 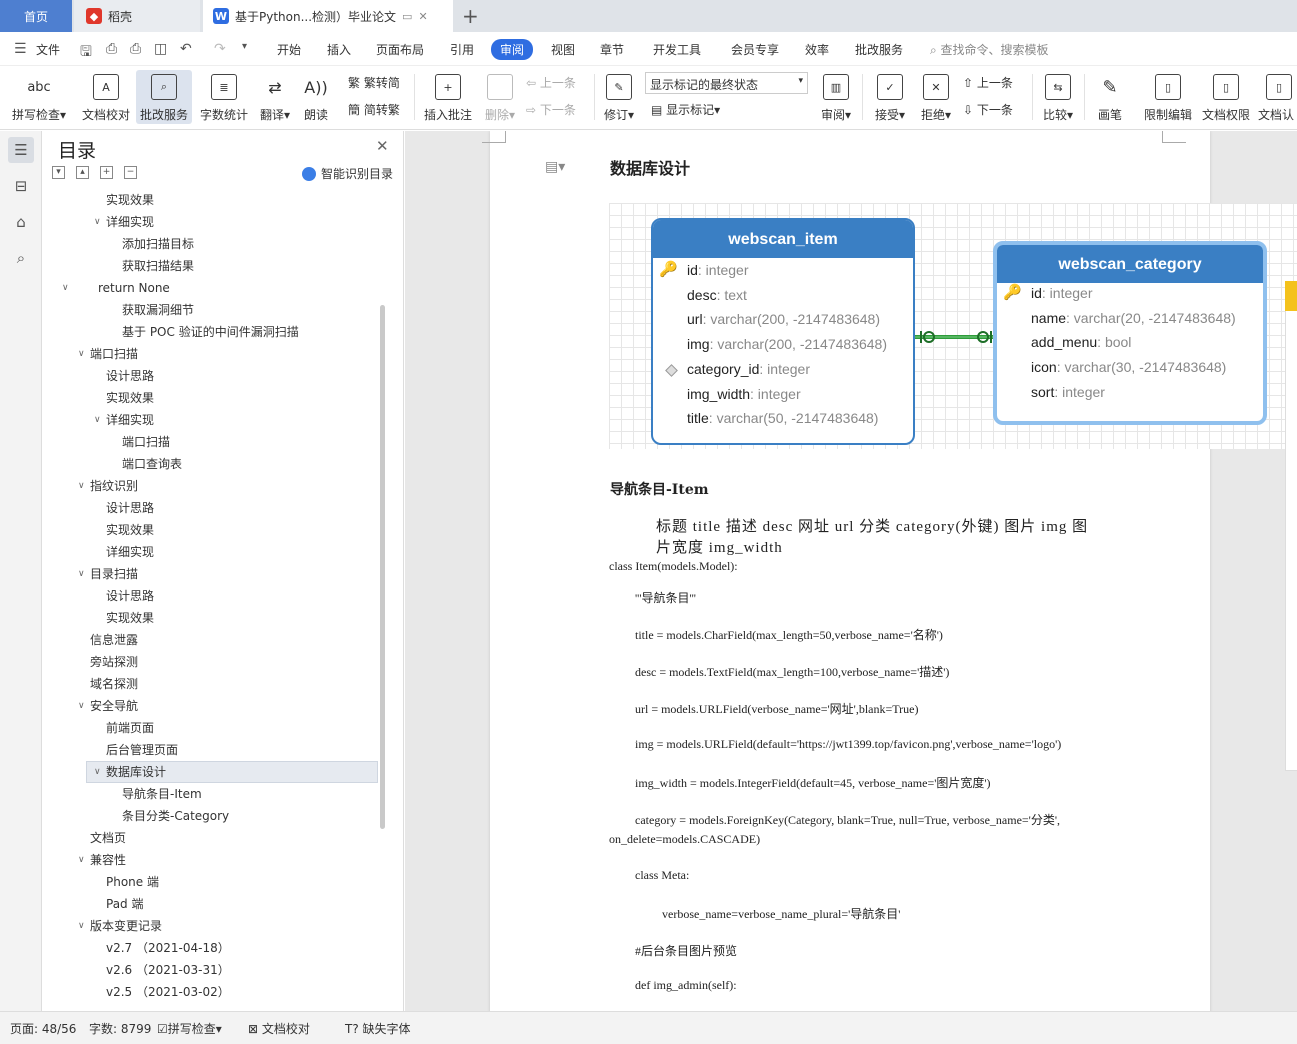 I want to click on correct-service-button: ⌕ 批改服务, so click(x=164, y=97).